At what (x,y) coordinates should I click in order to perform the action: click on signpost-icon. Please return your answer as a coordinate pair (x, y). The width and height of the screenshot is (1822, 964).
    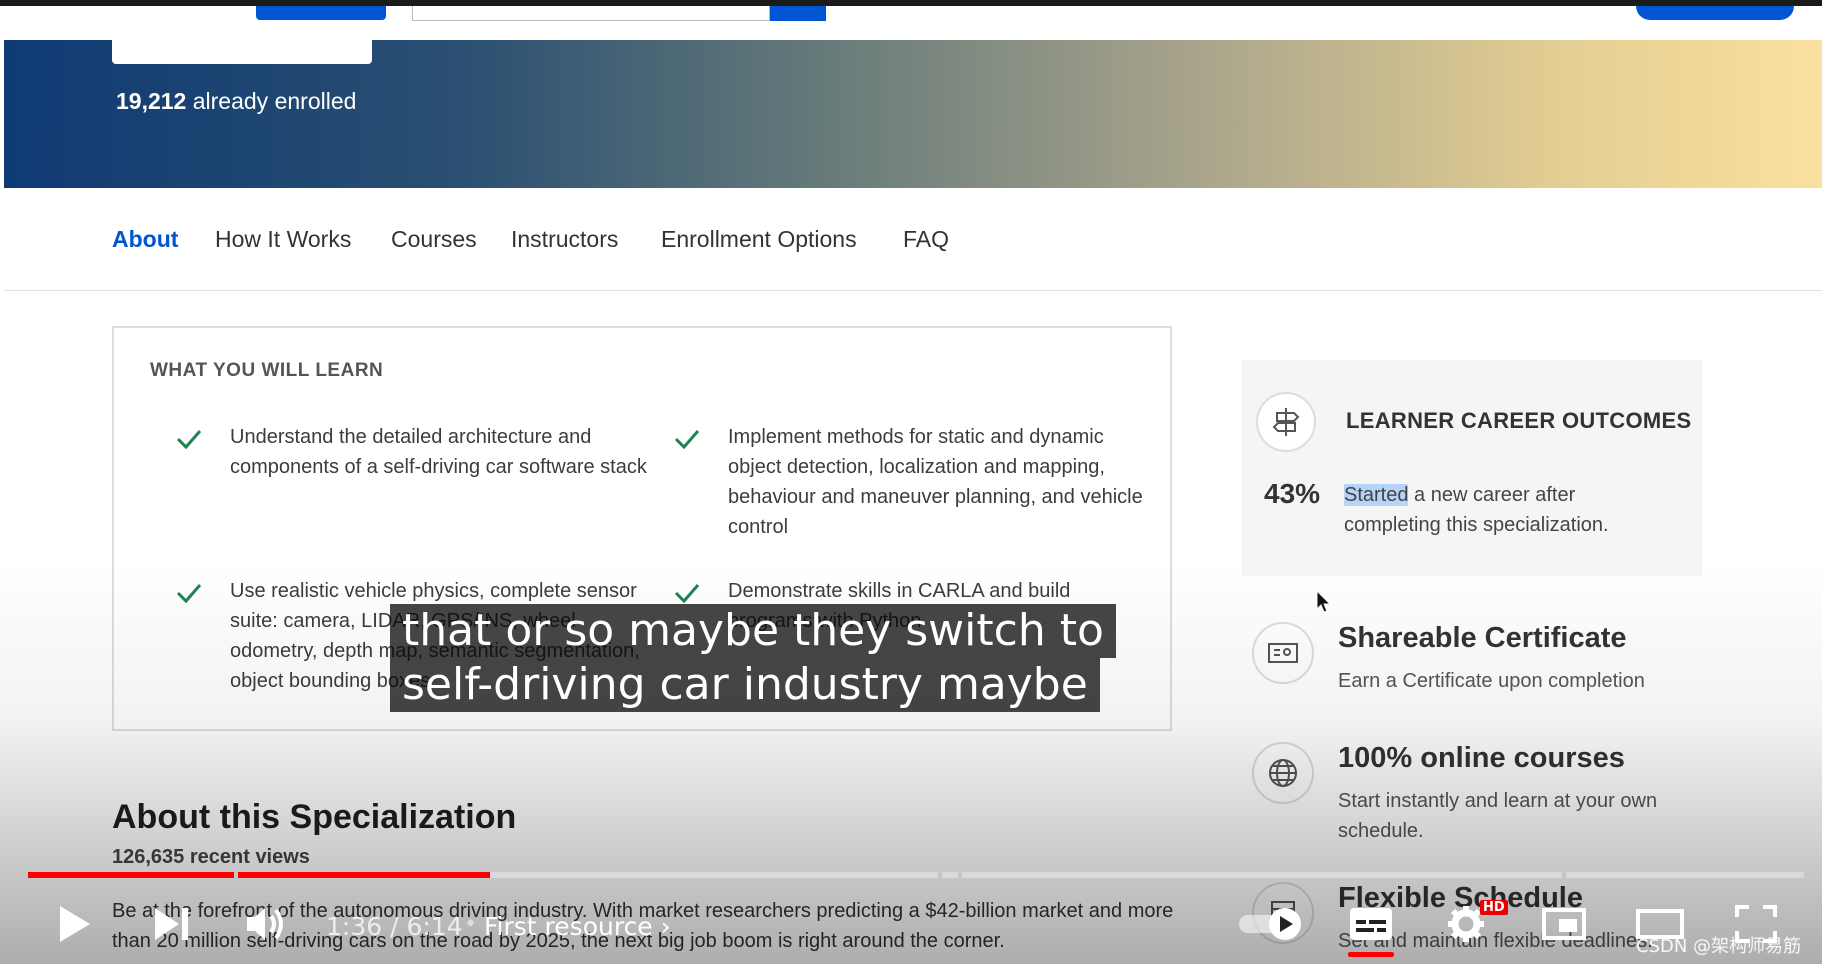
    Looking at the image, I should click on (1286, 422).